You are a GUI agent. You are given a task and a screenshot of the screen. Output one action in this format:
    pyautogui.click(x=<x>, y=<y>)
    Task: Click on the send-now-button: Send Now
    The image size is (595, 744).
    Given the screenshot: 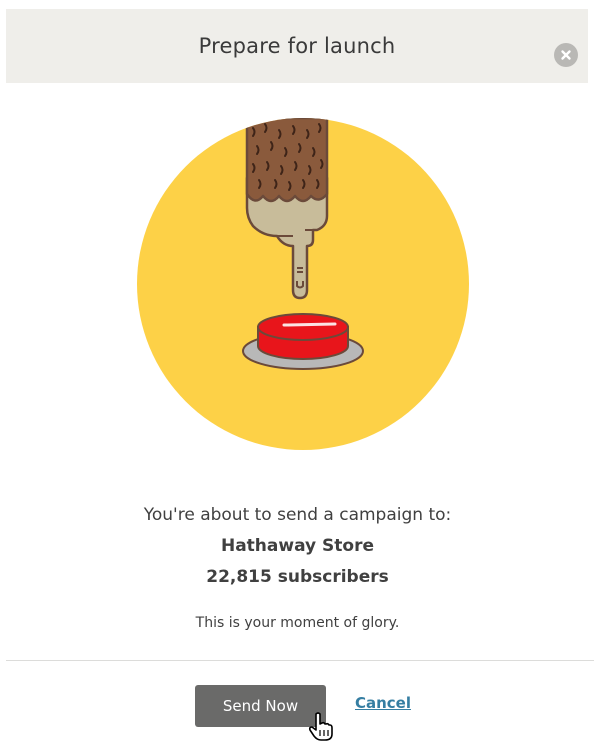 What is the action you would take?
    pyautogui.click(x=260, y=706)
    